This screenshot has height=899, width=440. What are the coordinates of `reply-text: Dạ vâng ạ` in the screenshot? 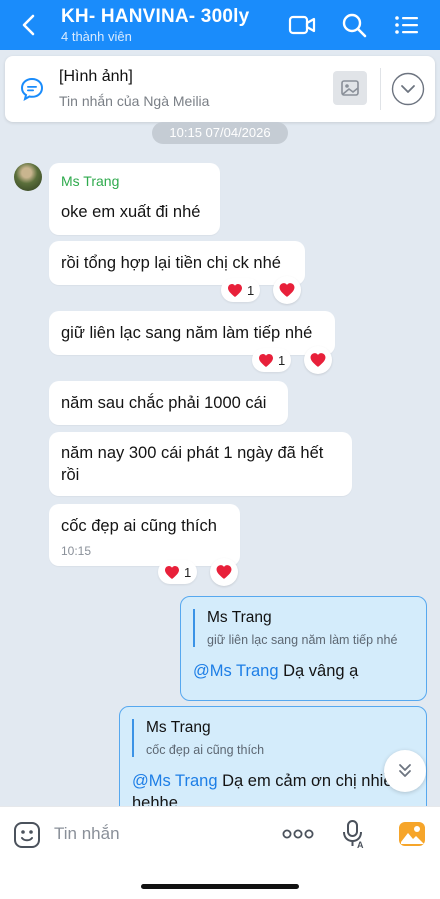 It's located at (318, 671).